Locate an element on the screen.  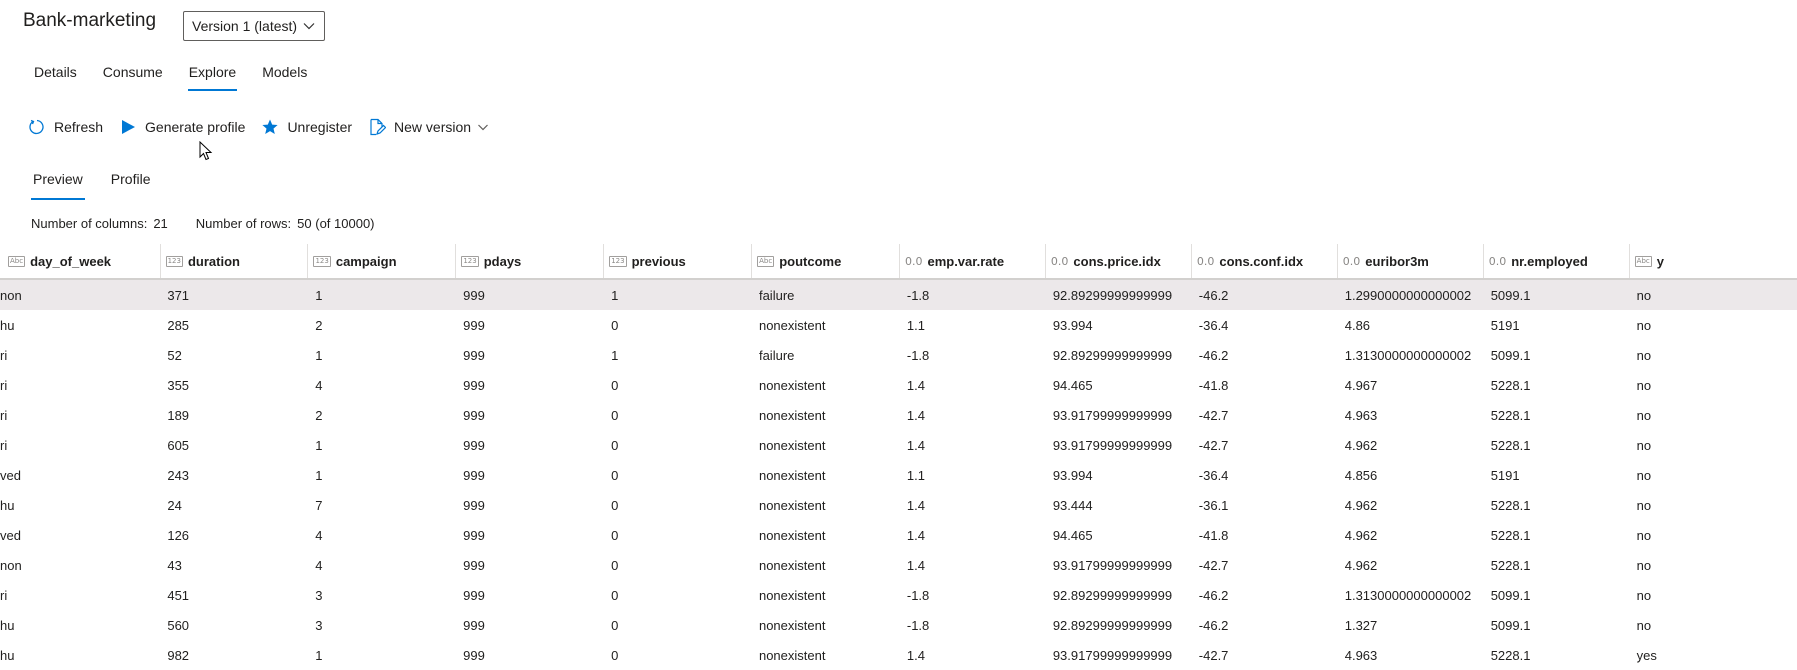
table-cell: 92.89299999999999 is located at coordinates (1112, 625).